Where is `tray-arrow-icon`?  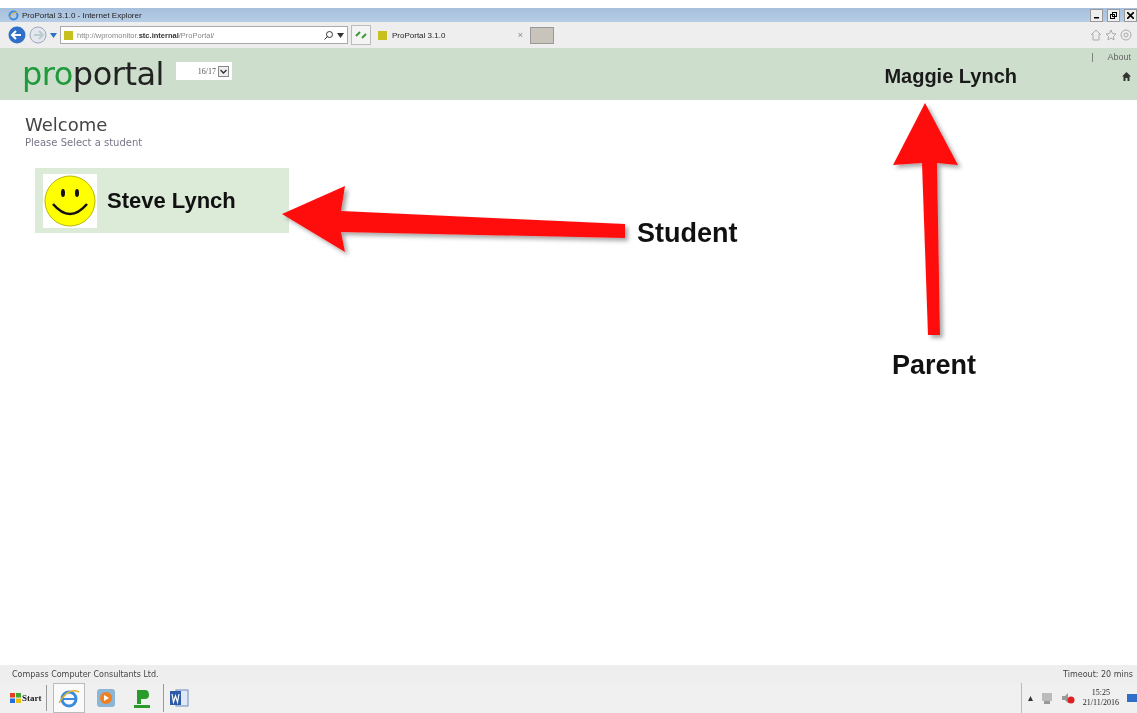 tray-arrow-icon is located at coordinates (1030, 698).